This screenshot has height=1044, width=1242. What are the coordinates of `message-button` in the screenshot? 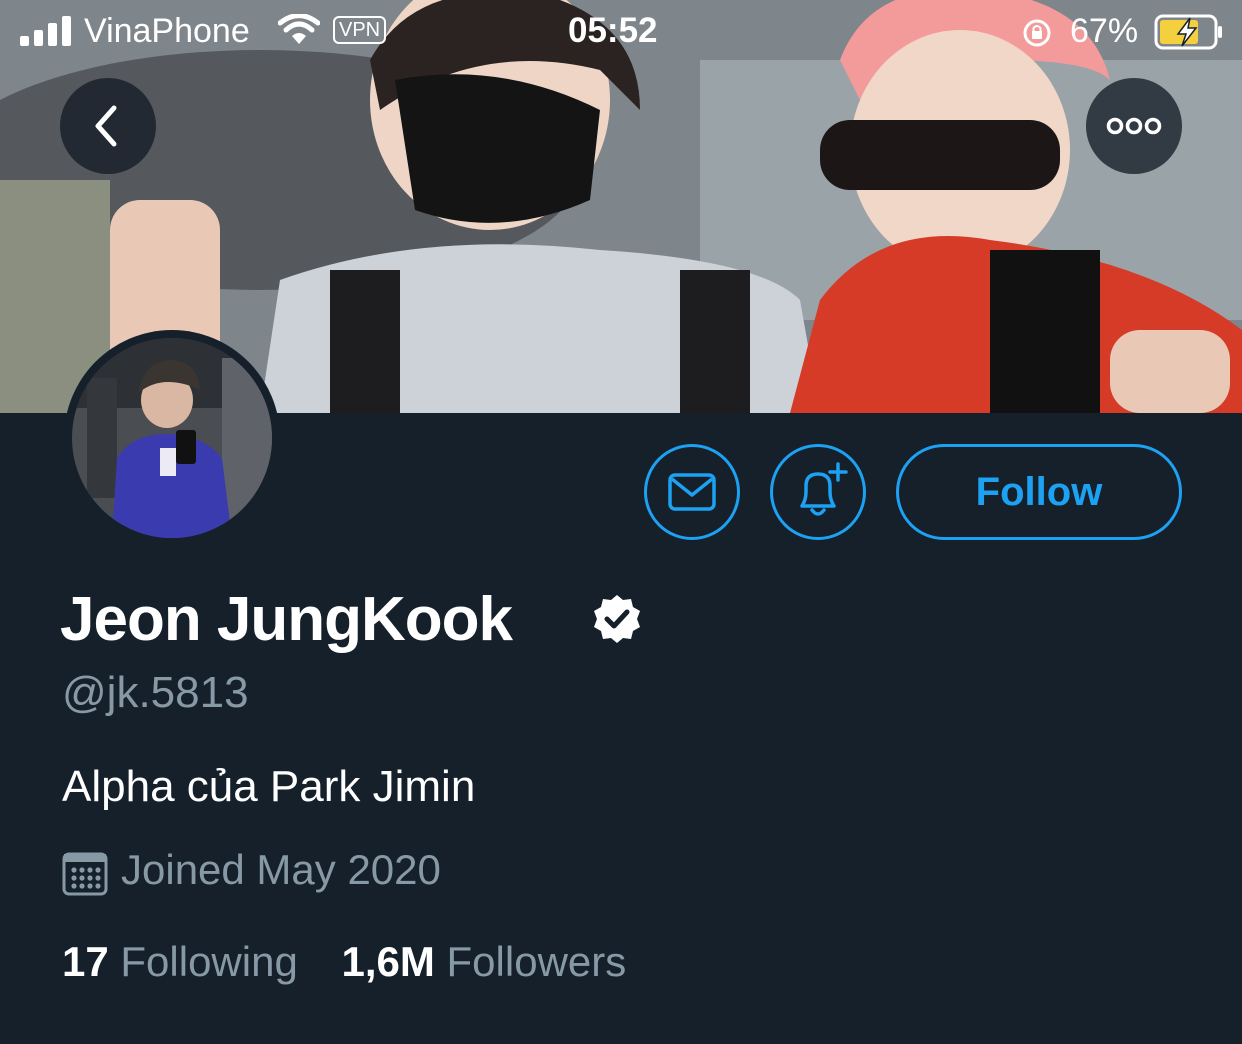 It's located at (692, 492).